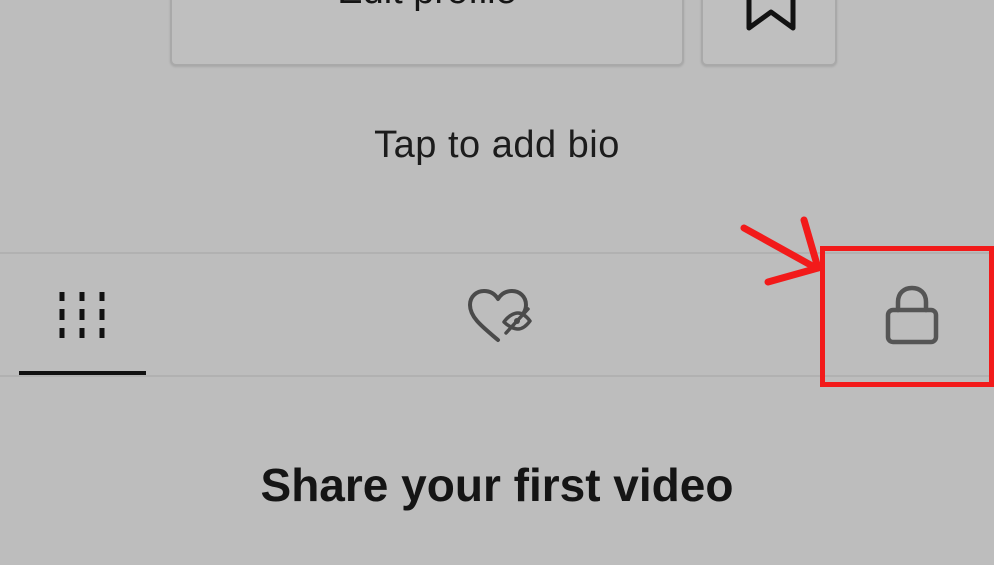 The image size is (994, 565). I want to click on annotation-arrow-icon, so click(781, 251).